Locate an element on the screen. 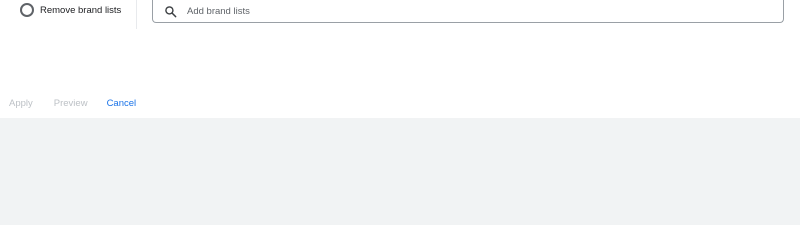  brand-list-search-box is located at coordinates (468, 11).